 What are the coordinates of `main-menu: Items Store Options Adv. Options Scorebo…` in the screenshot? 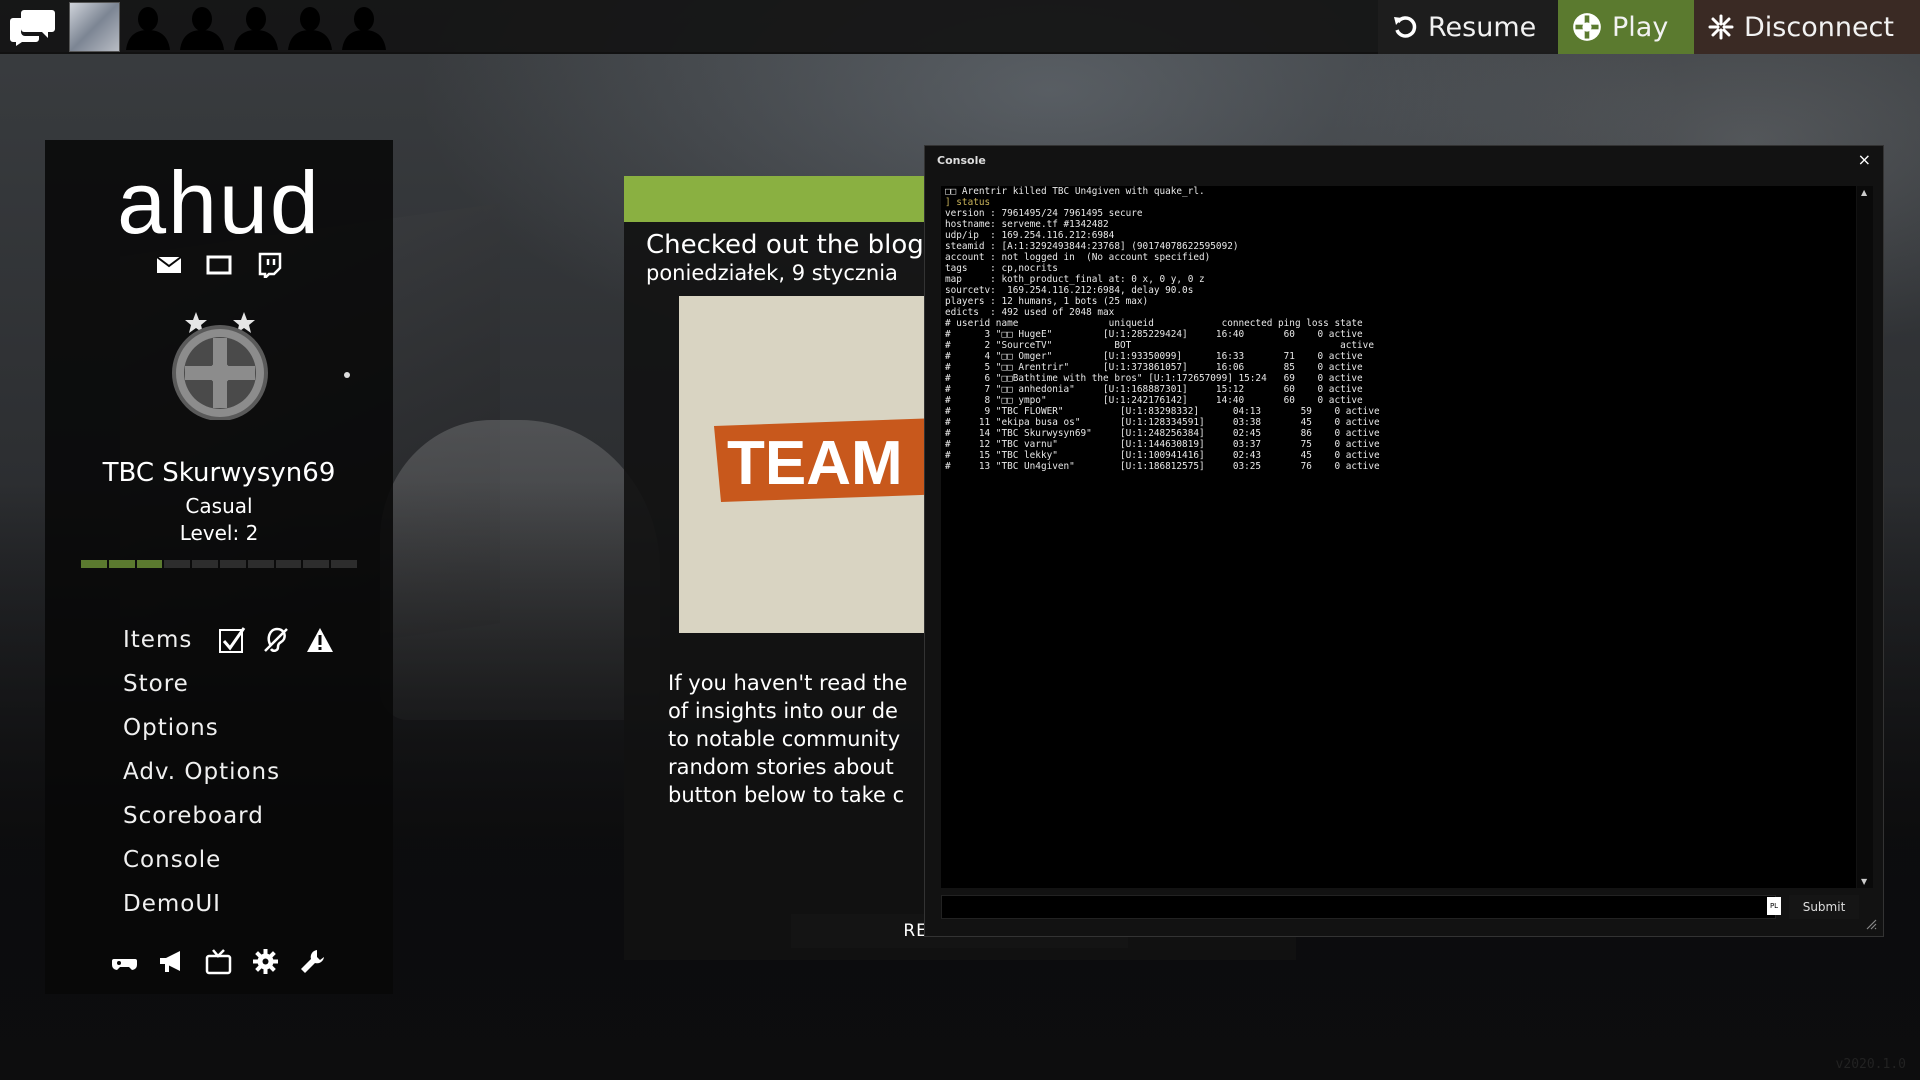 It's located at (228, 772).